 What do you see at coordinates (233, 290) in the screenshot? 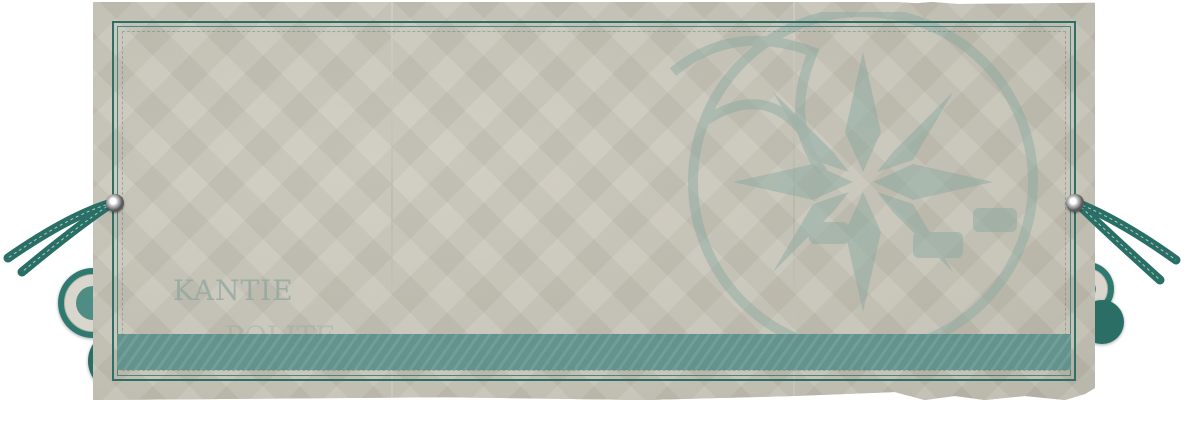
I see `watermark-text: KANTIE` at bounding box center [233, 290].